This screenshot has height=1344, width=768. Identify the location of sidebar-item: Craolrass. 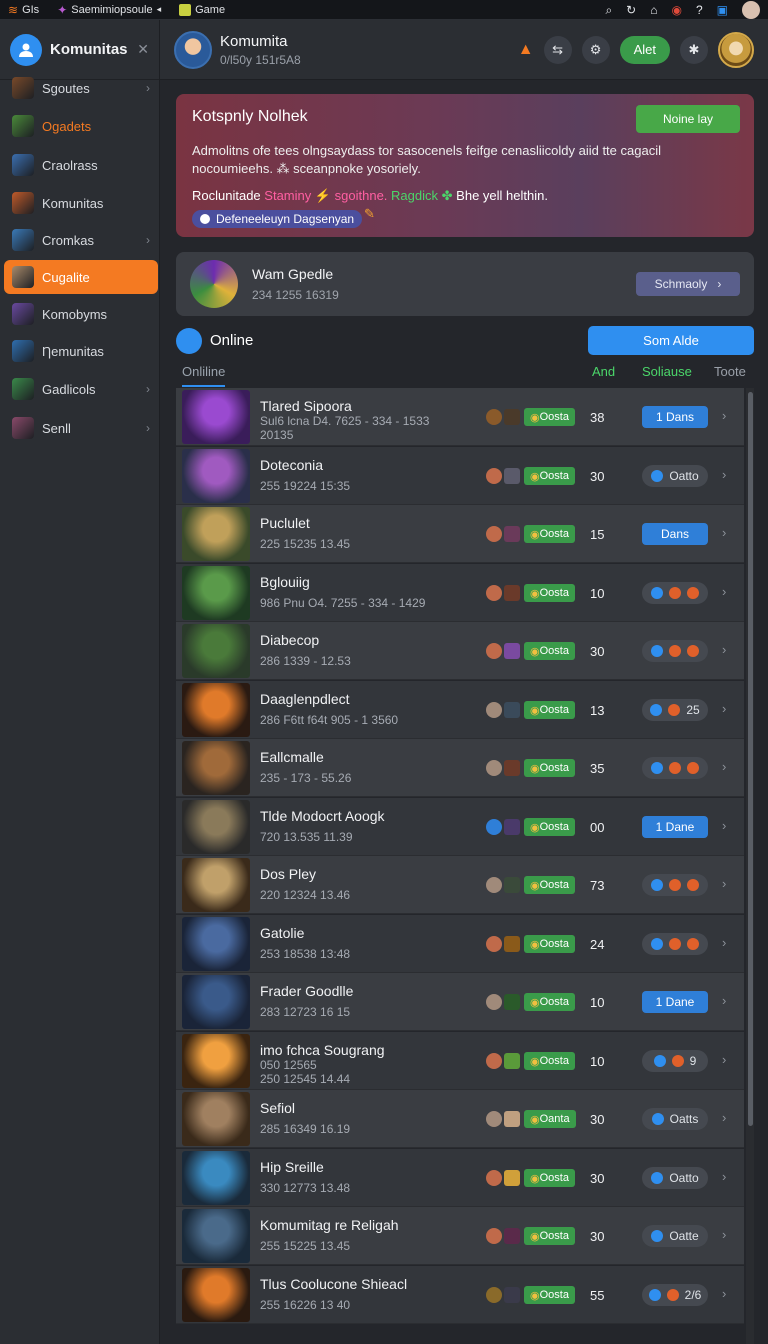
(81, 165).